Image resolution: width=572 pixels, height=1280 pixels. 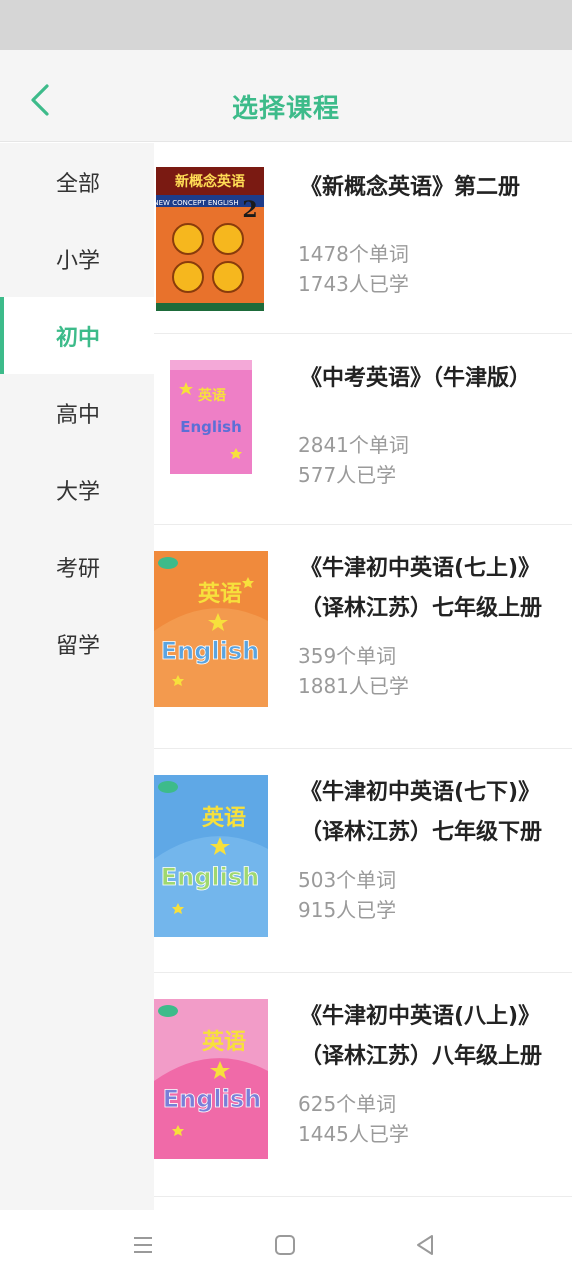 I want to click on nav-menu-button, so click(x=143, y=1245).